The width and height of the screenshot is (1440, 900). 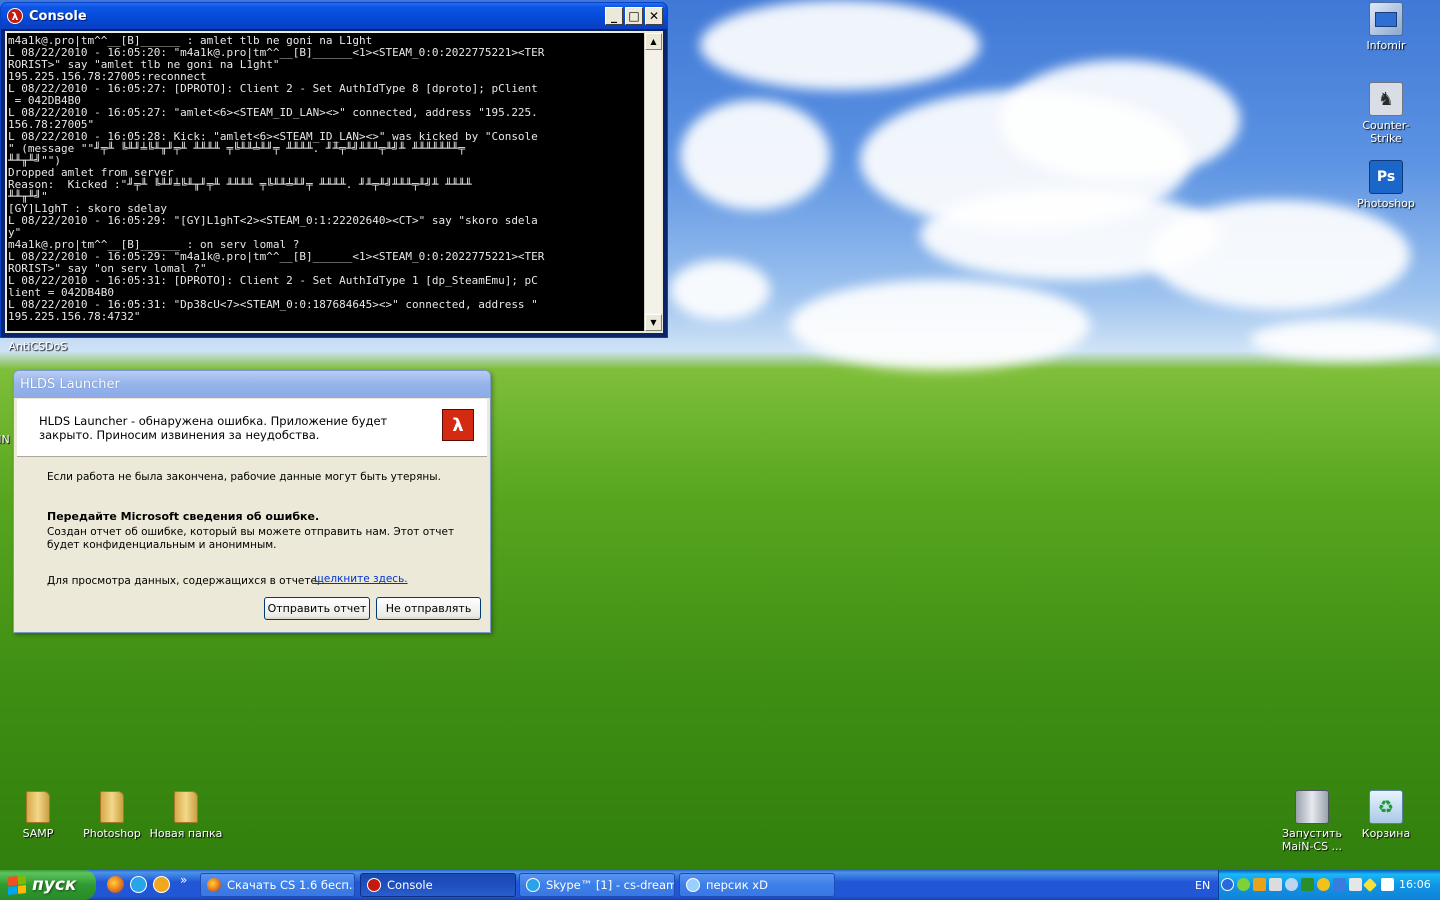 I want to click on close-button: ✕, so click(x=654, y=16).